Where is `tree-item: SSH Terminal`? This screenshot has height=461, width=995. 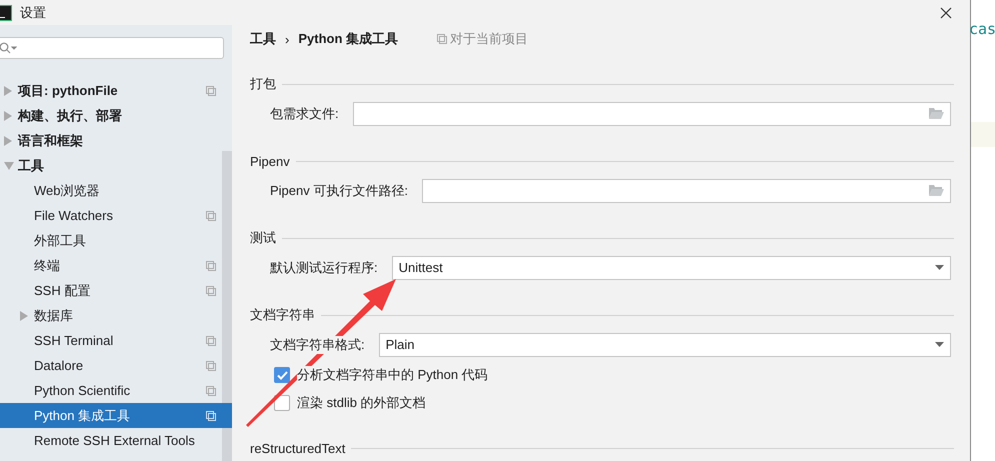
tree-item: SSH Terminal is located at coordinates (116, 340).